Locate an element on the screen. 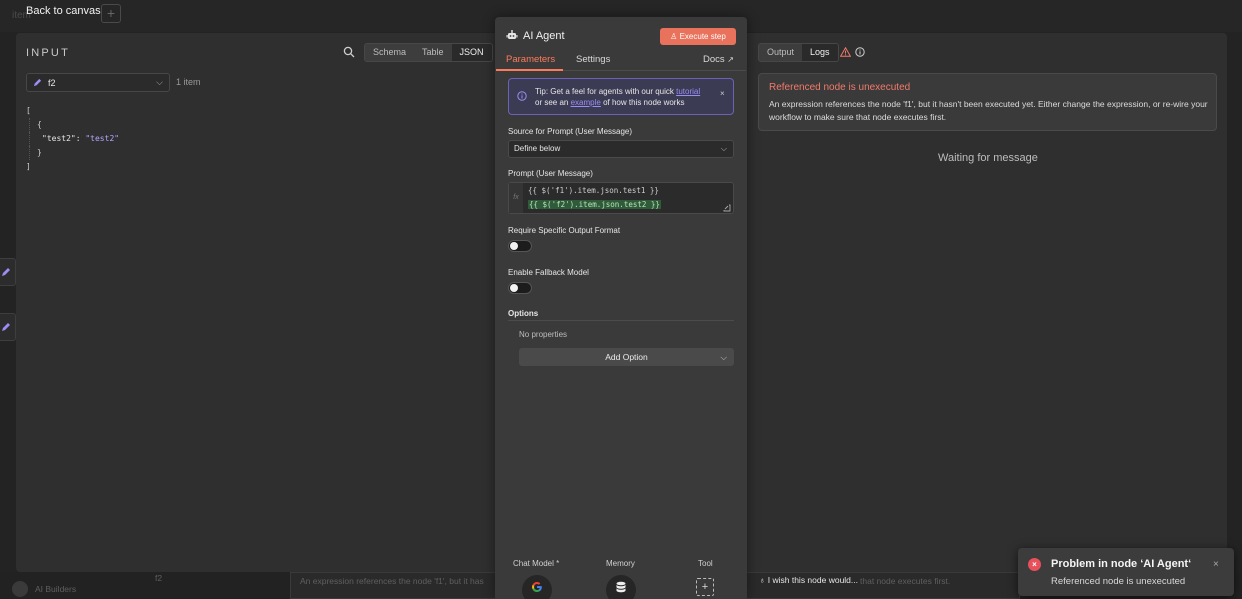 Image resolution: width=1242 pixels, height=599 pixels. fallback-model-label: Enable Fallback Model is located at coordinates (548, 272).